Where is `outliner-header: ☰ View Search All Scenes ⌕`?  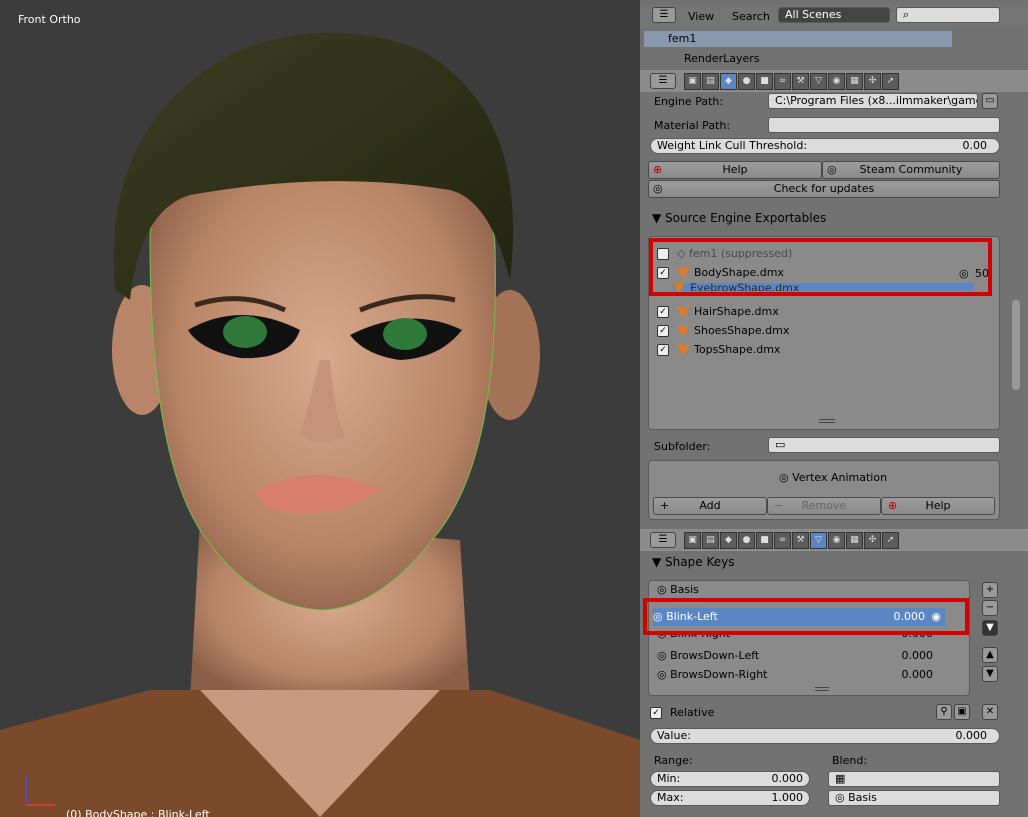
outliner-header: ☰ View Search All Scenes ⌕ is located at coordinates (834, 16).